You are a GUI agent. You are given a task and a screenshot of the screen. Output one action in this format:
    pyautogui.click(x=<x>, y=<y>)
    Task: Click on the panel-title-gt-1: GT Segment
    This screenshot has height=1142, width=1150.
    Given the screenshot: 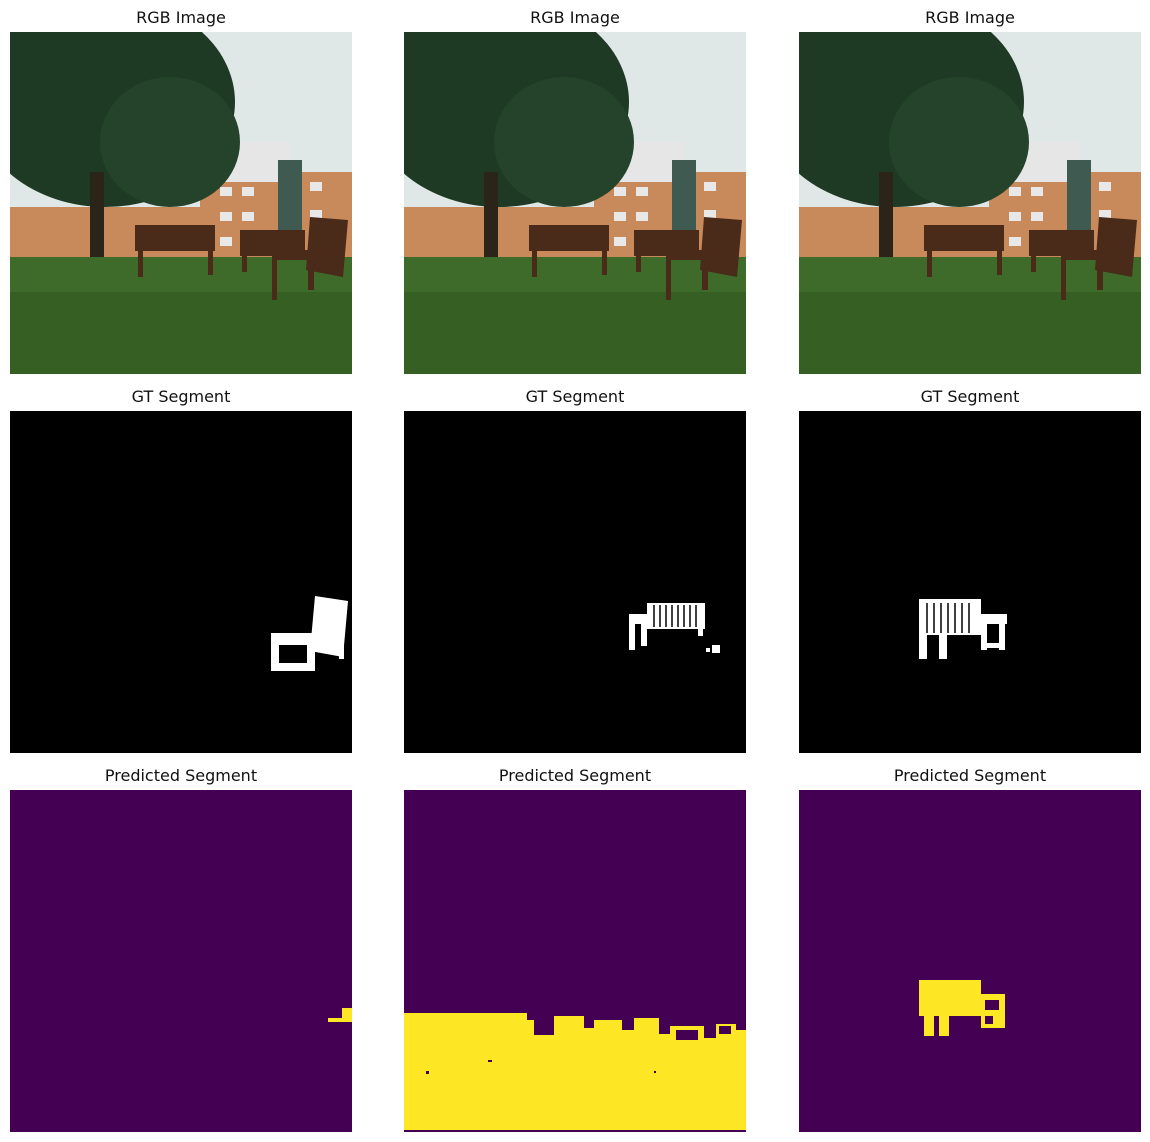 What is the action you would take?
    pyautogui.click(x=181, y=396)
    